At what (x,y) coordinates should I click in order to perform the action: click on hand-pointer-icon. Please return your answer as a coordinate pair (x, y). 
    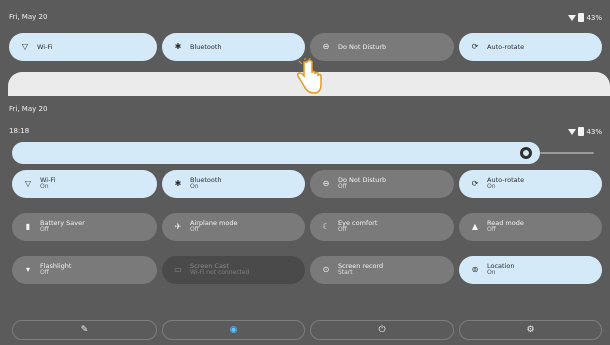
    Looking at the image, I should click on (309, 76).